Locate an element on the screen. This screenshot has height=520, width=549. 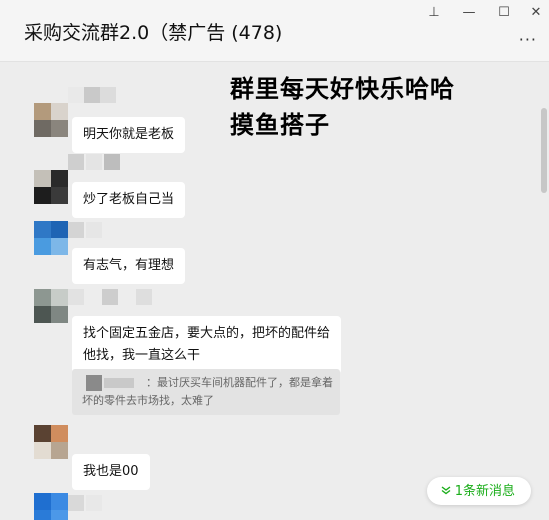
chat-title: 采购交流群2.0（禁广告 (478) is located at coordinates (153, 33).